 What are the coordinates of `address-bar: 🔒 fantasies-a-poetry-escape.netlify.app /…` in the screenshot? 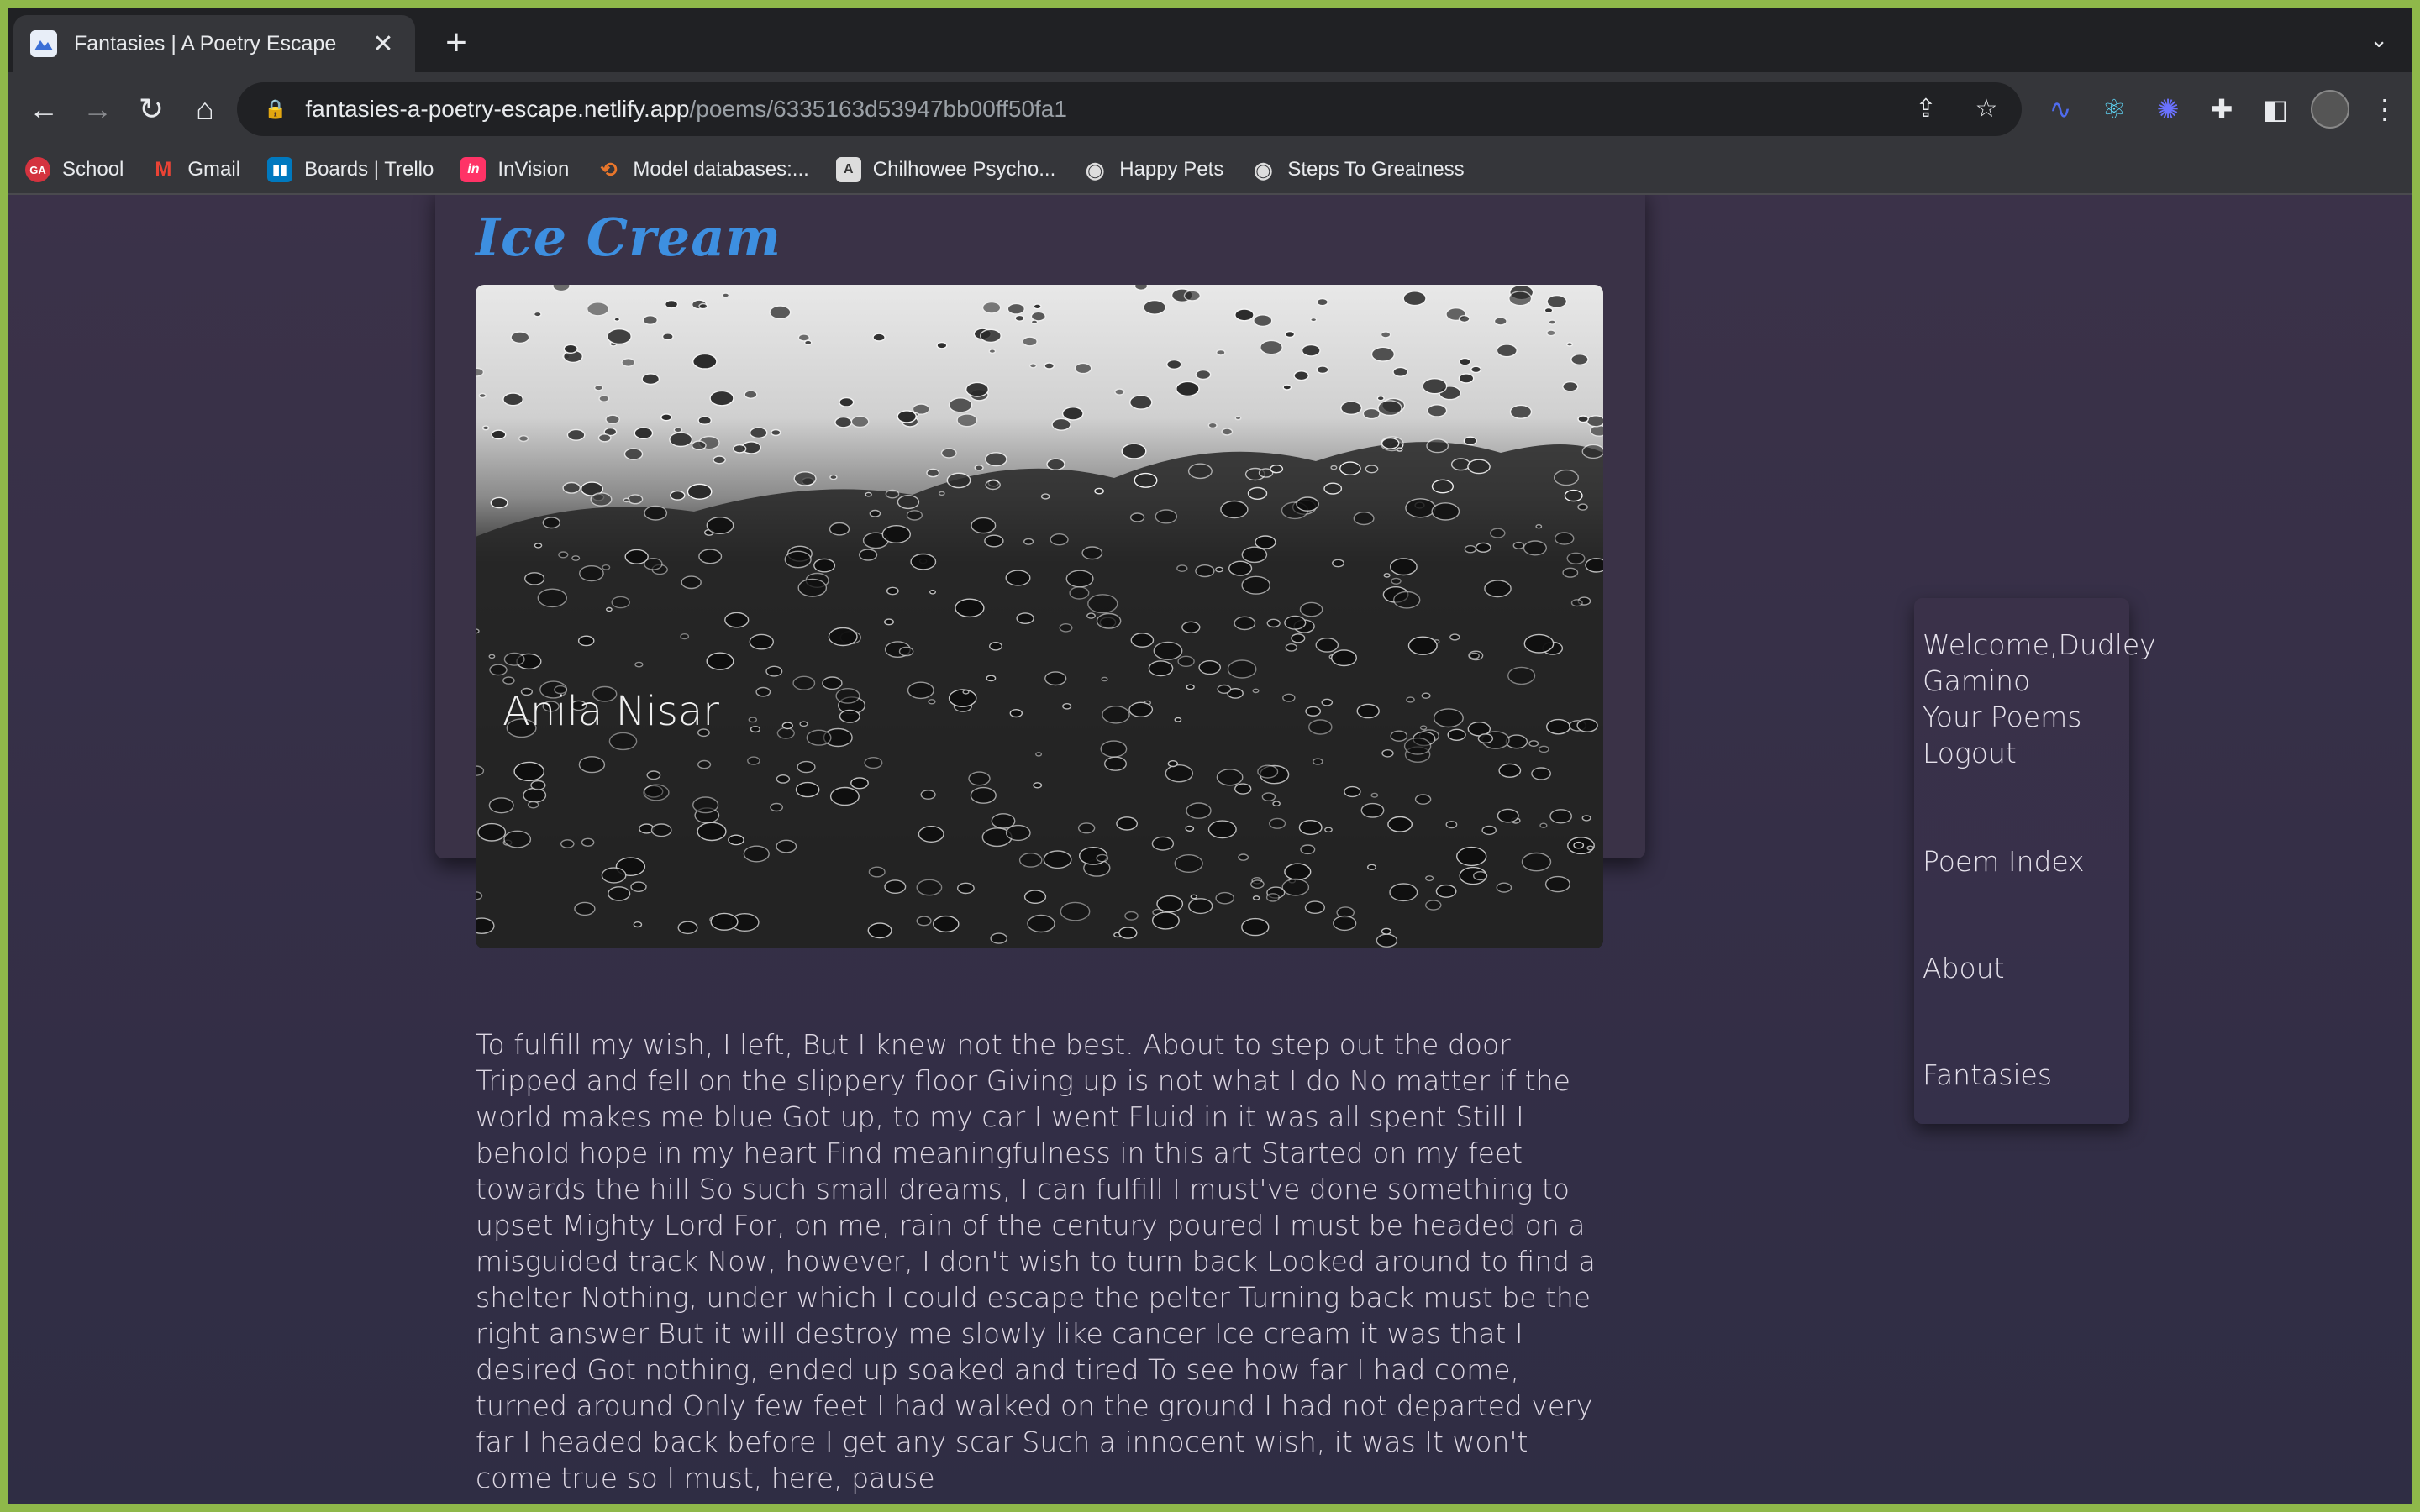 It's located at (1130, 109).